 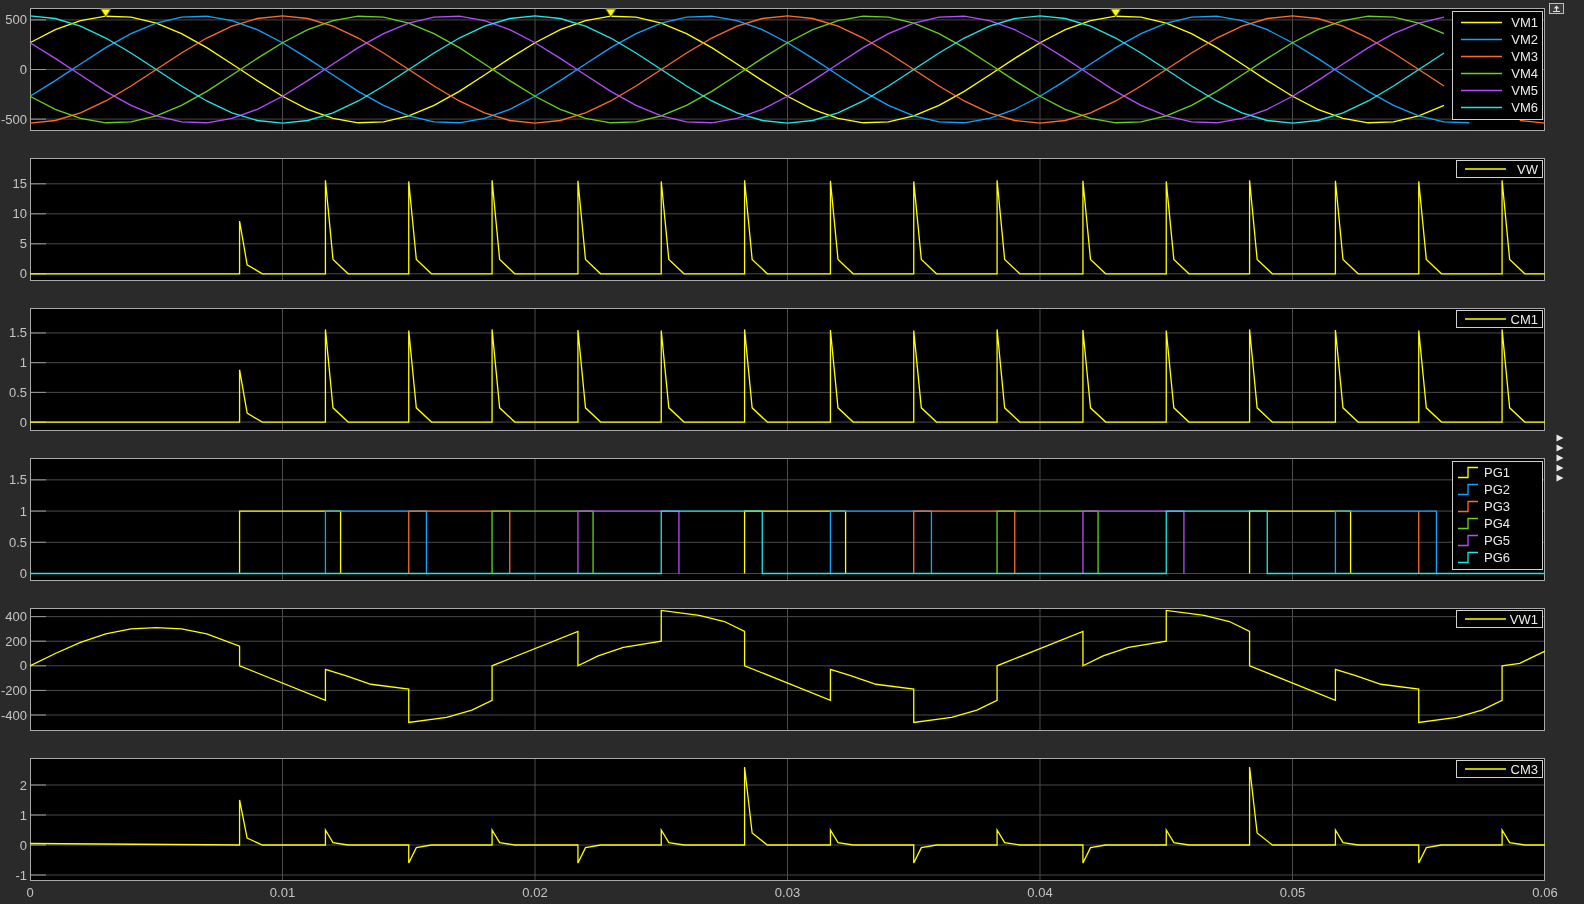 I want to click on legend-label: VM4, so click(x=1524, y=73).